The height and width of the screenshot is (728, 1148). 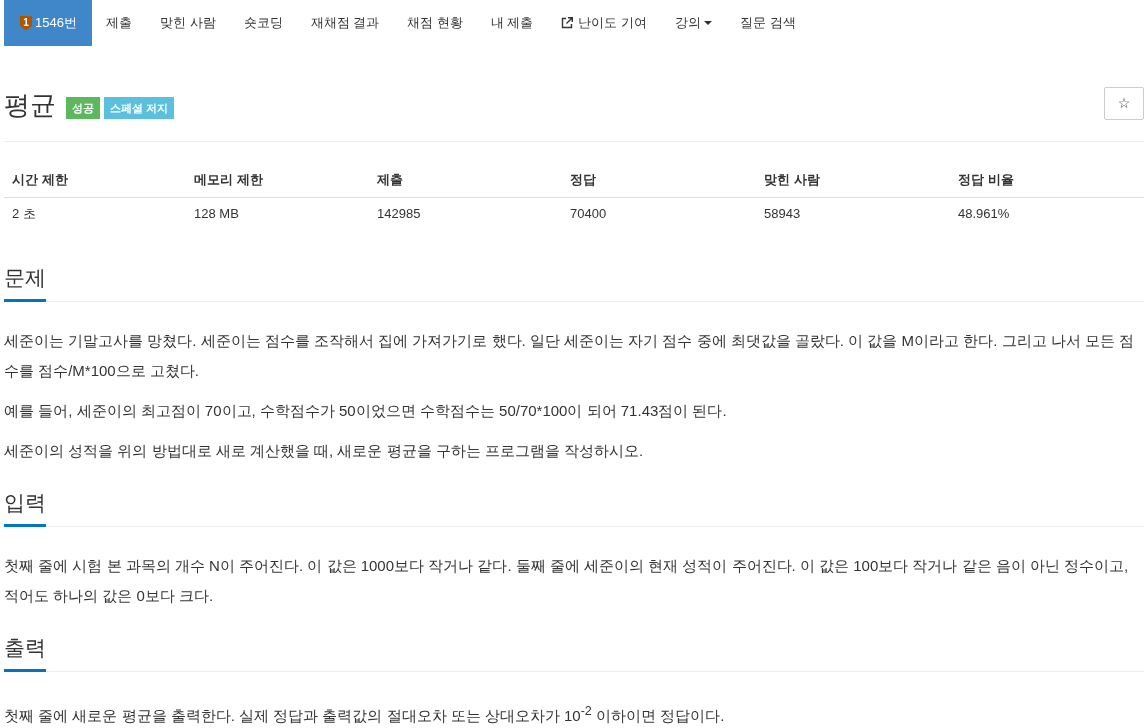 I want to click on nav-tab: 질문 검색, so click(x=768, y=23).